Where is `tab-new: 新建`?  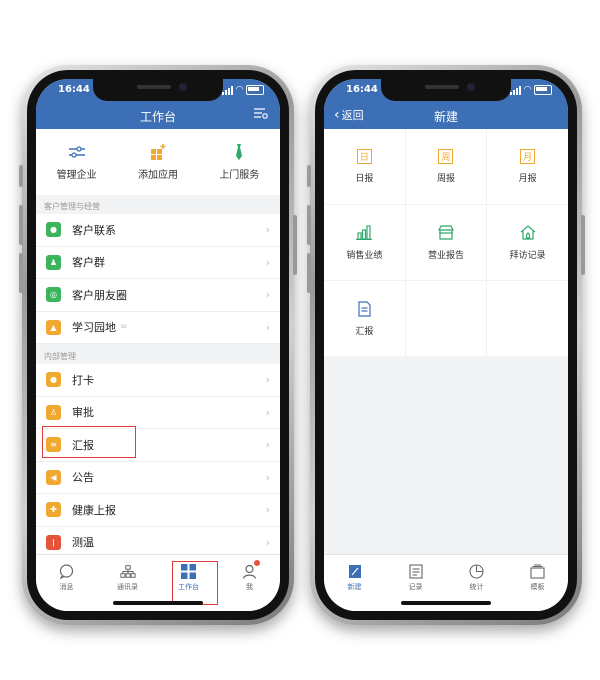 tab-new: 新建 is located at coordinates (354, 583).